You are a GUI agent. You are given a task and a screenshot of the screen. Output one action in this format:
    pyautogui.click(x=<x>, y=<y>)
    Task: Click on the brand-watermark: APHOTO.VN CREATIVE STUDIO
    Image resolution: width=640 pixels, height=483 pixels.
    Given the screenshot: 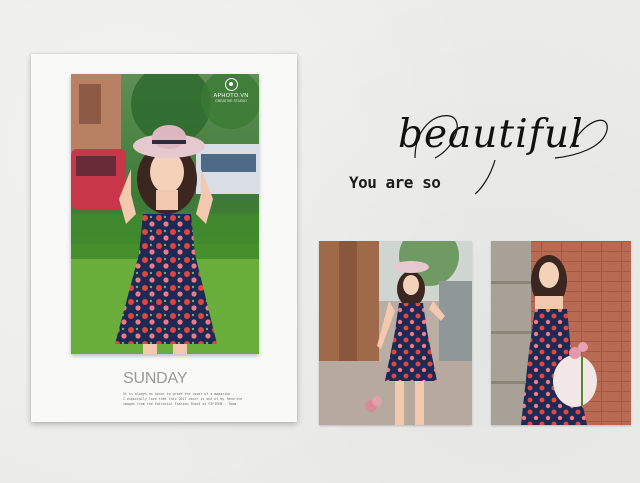 What is the action you would take?
    pyautogui.click(x=231, y=90)
    